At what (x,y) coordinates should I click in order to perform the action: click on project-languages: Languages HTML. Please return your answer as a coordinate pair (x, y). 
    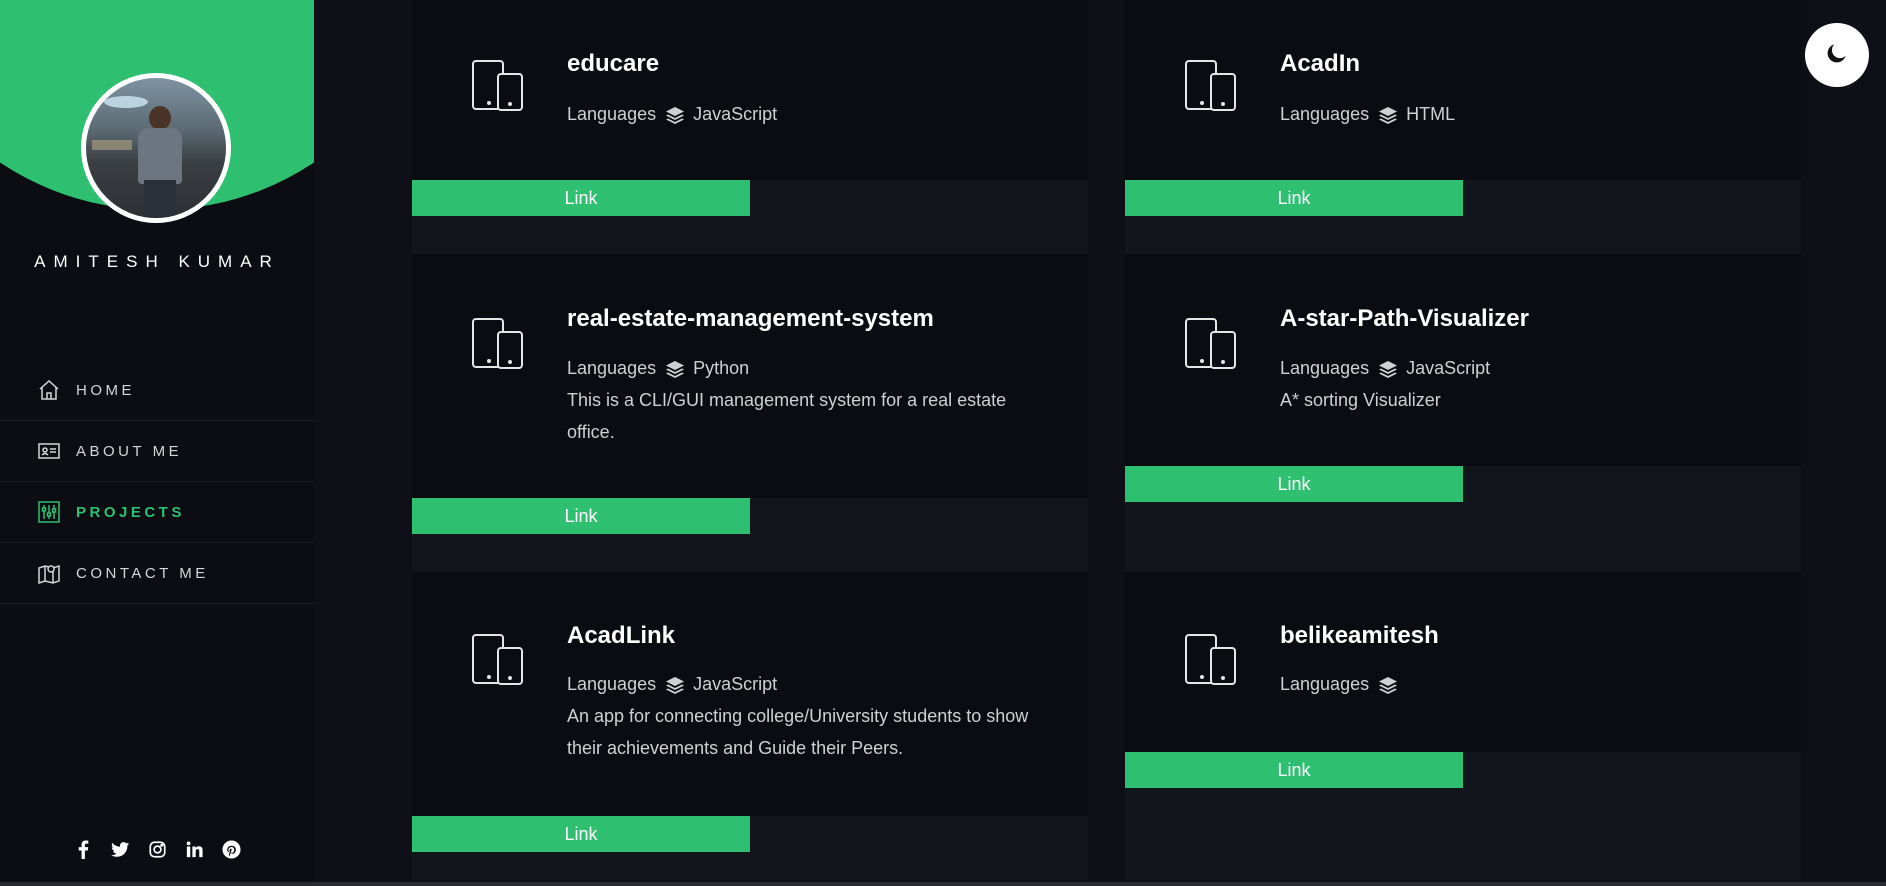
    Looking at the image, I should click on (1367, 114).